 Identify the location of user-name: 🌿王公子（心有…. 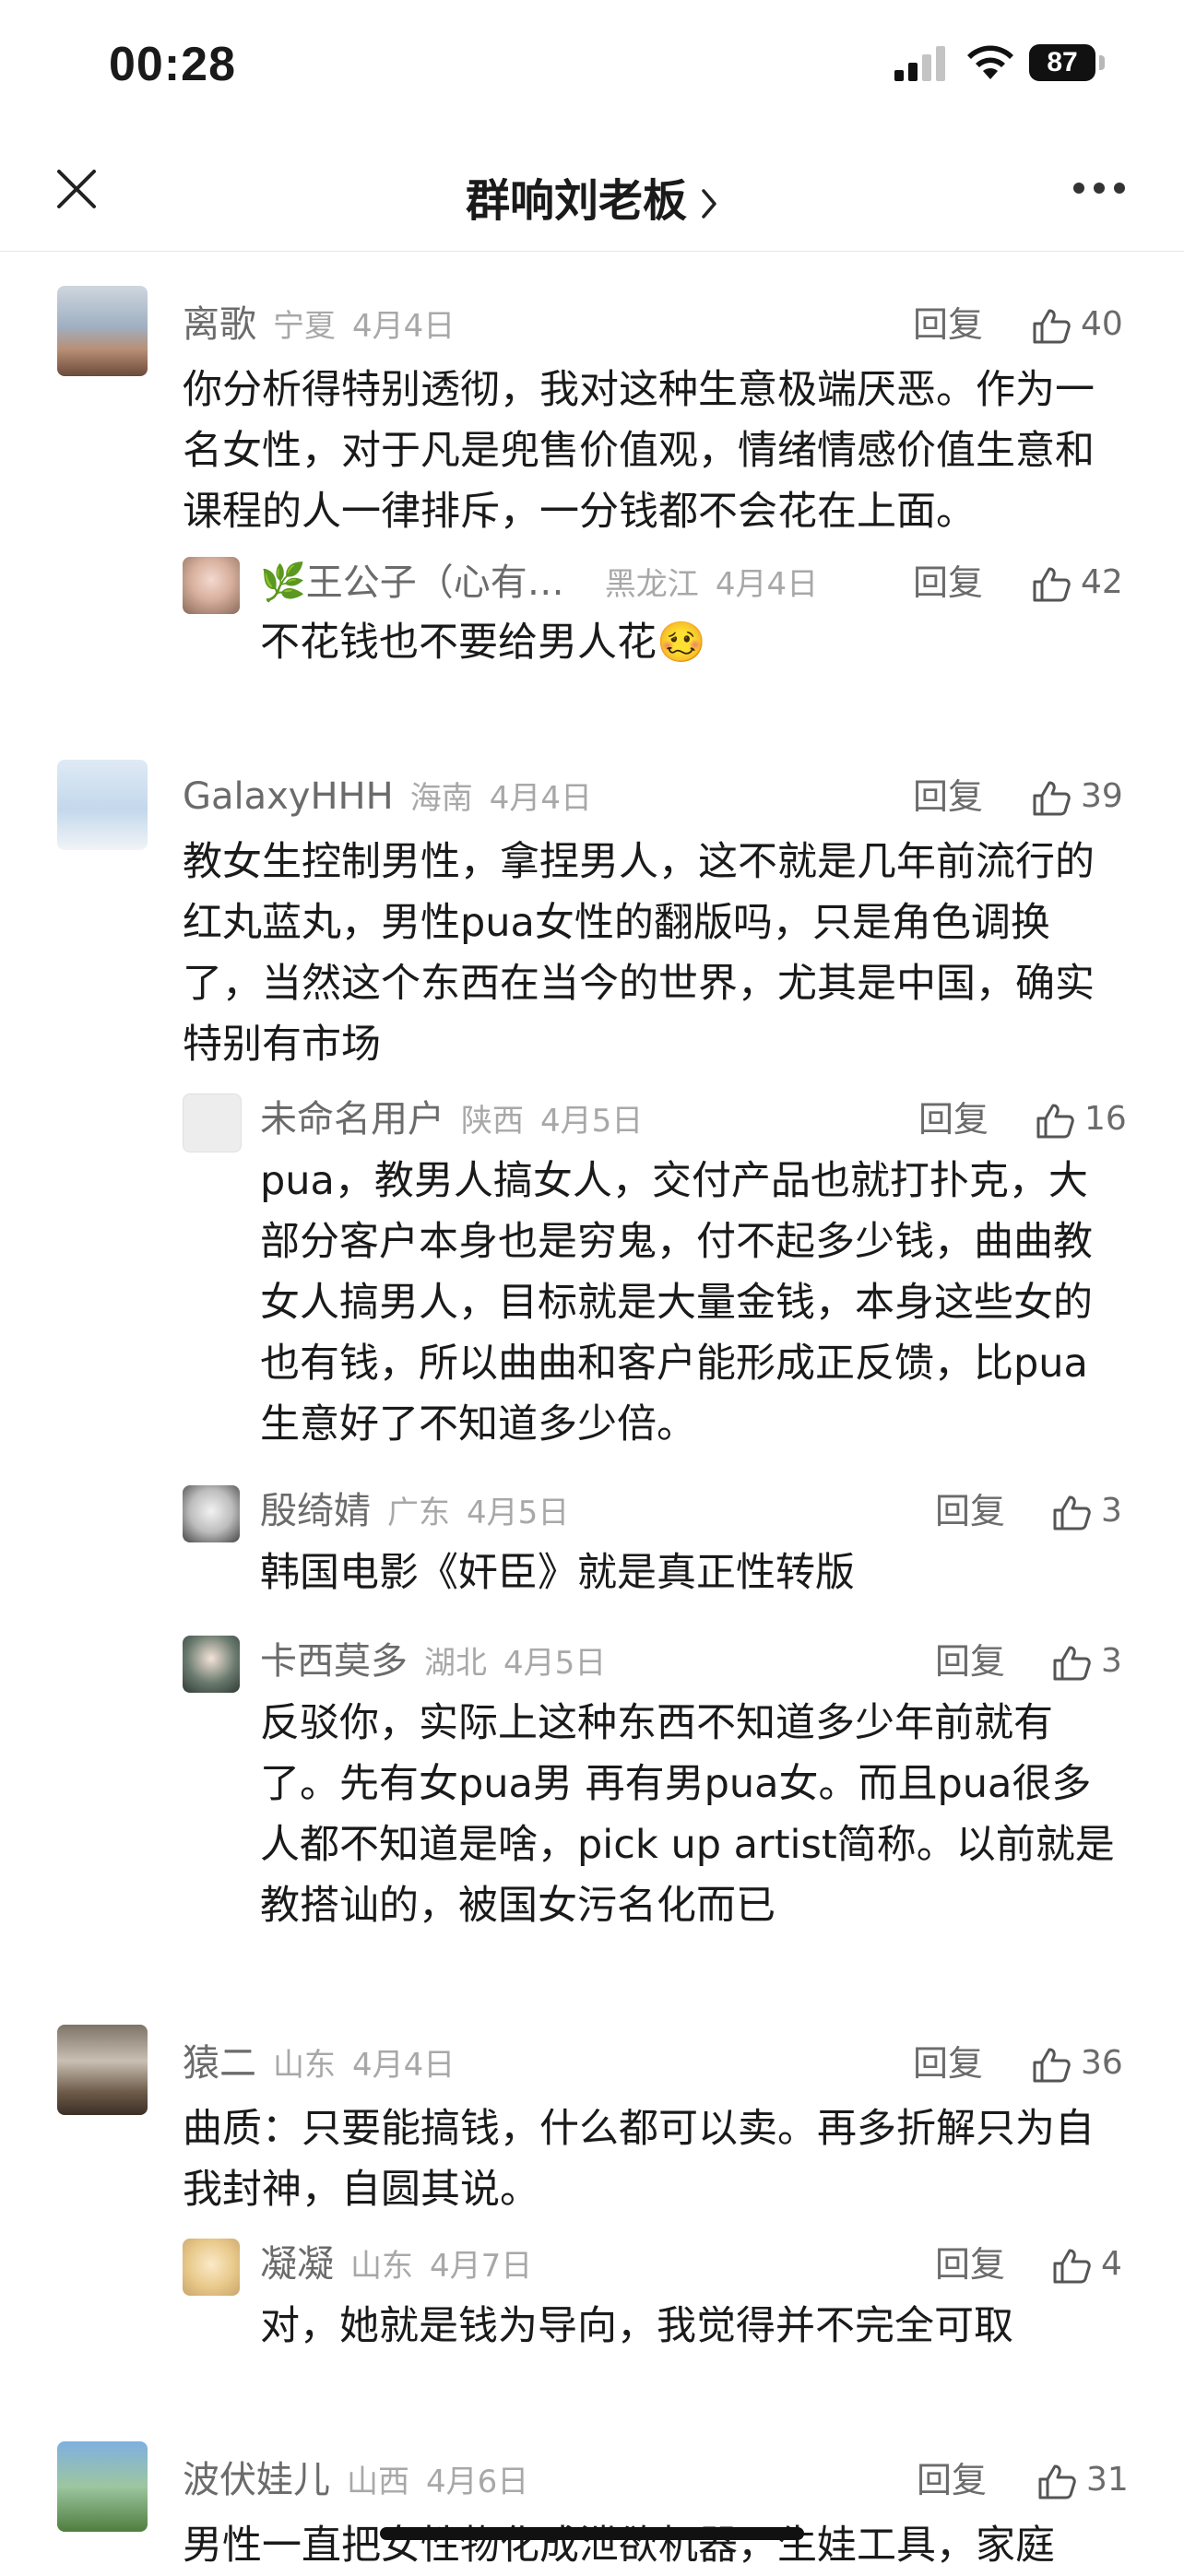
(412, 582).